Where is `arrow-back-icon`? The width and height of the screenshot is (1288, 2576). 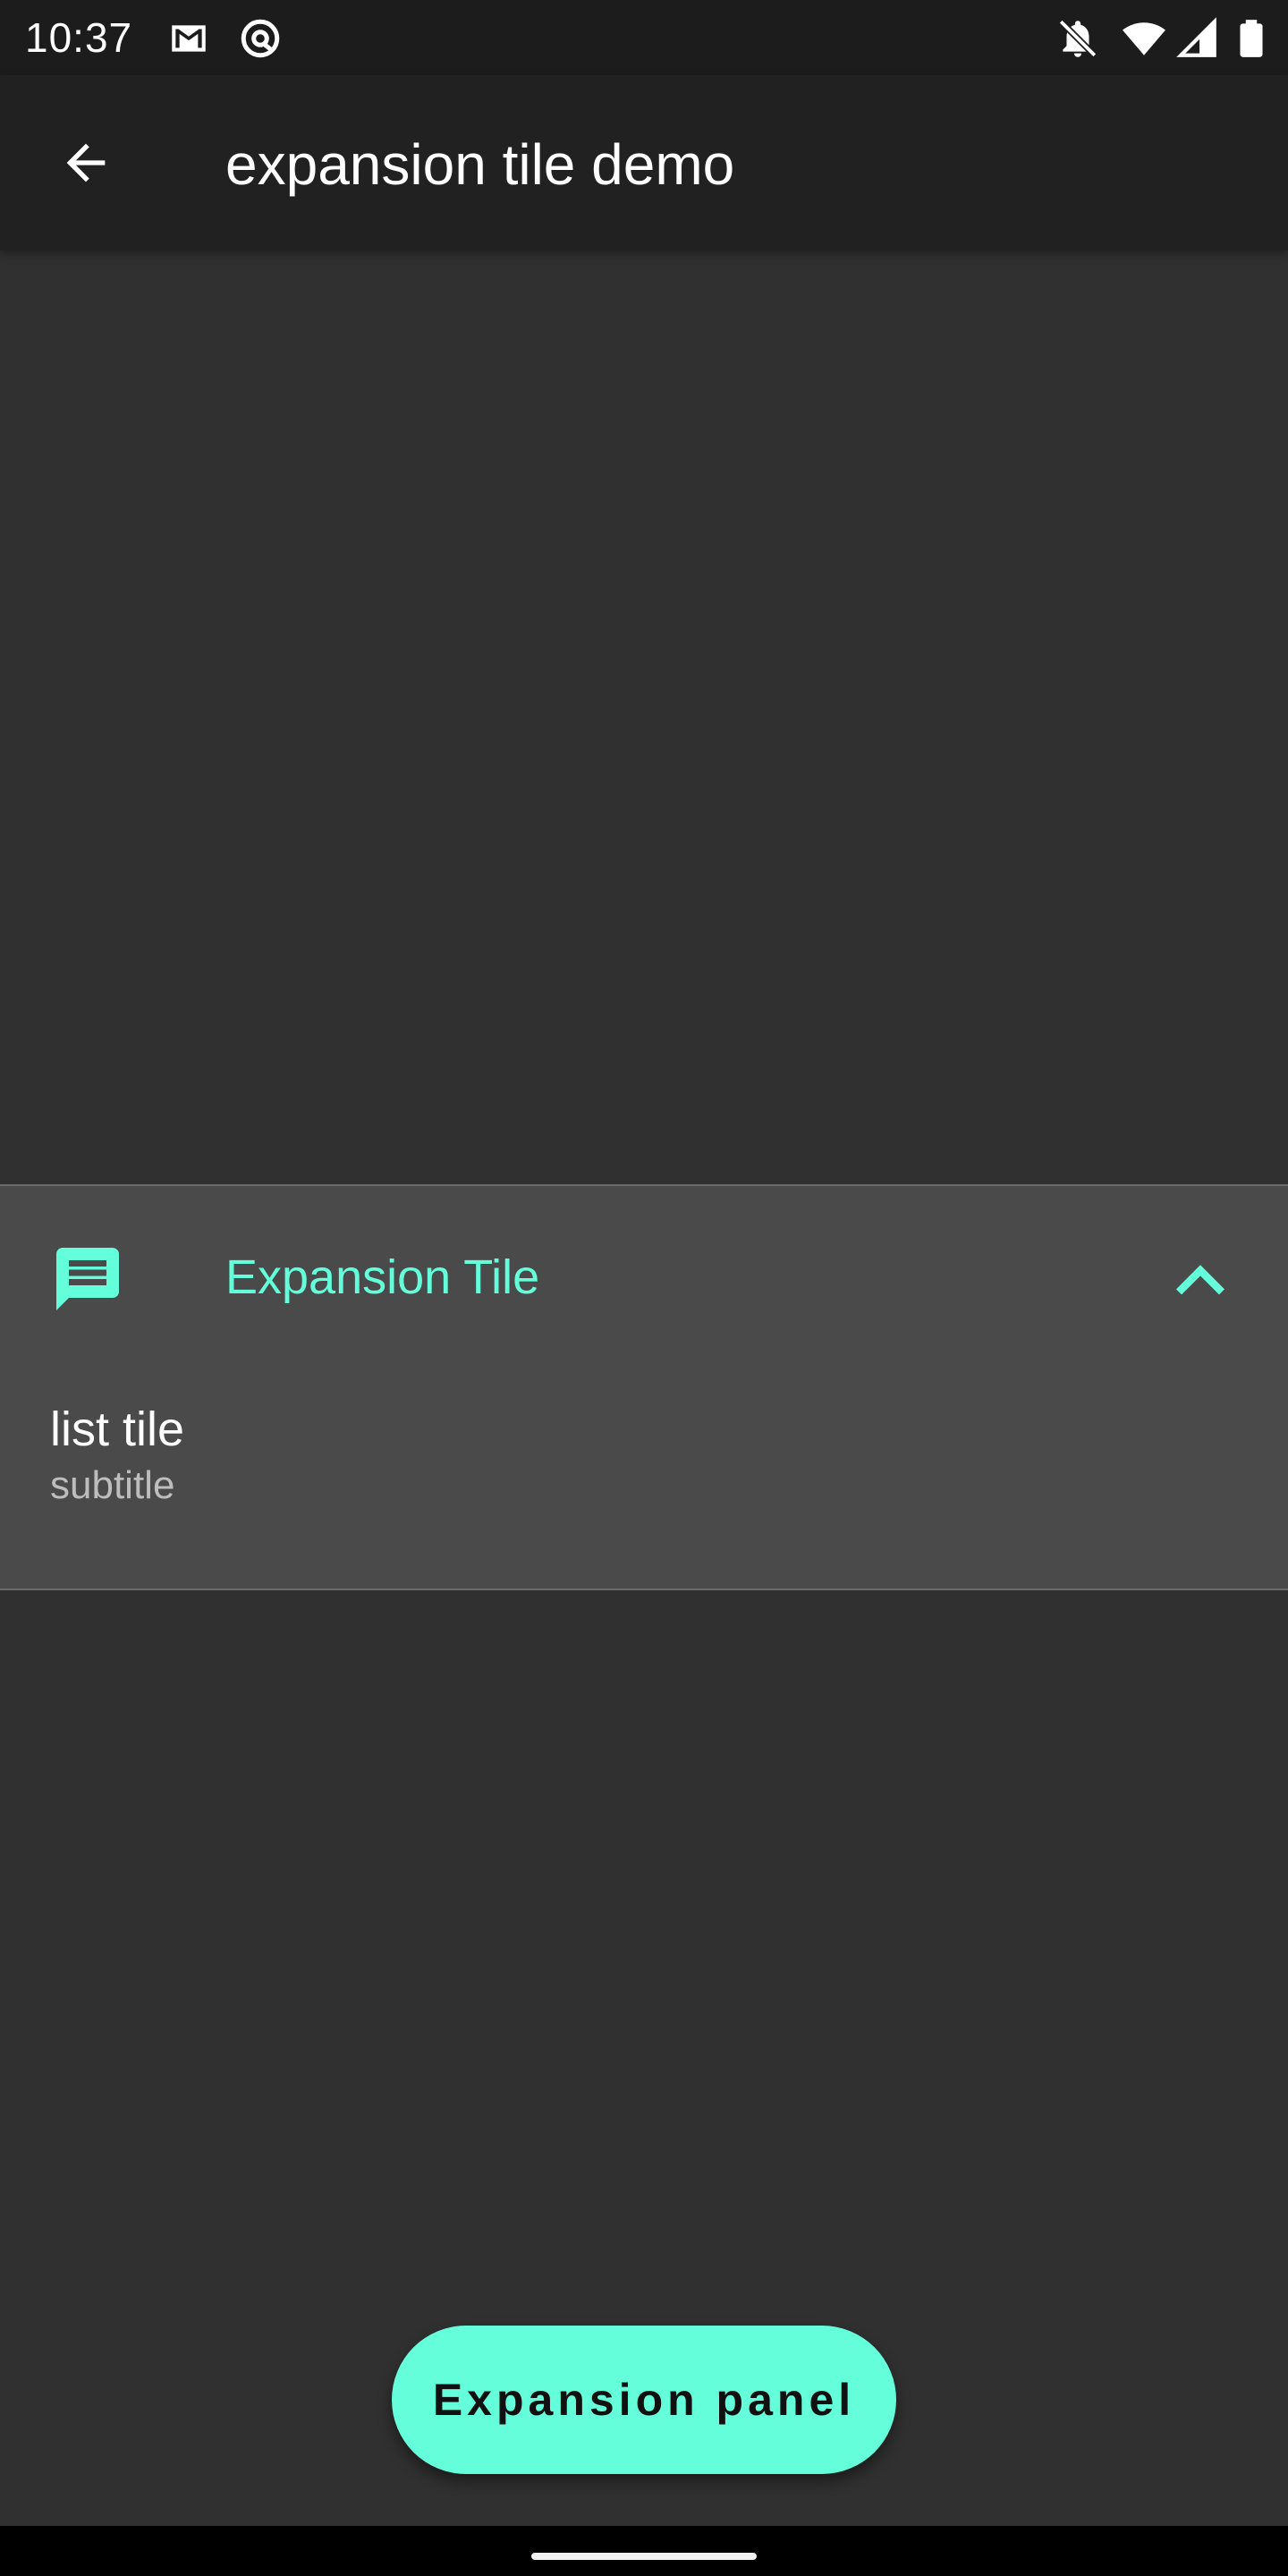
arrow-back-icon is located at coordinates (86, 162).